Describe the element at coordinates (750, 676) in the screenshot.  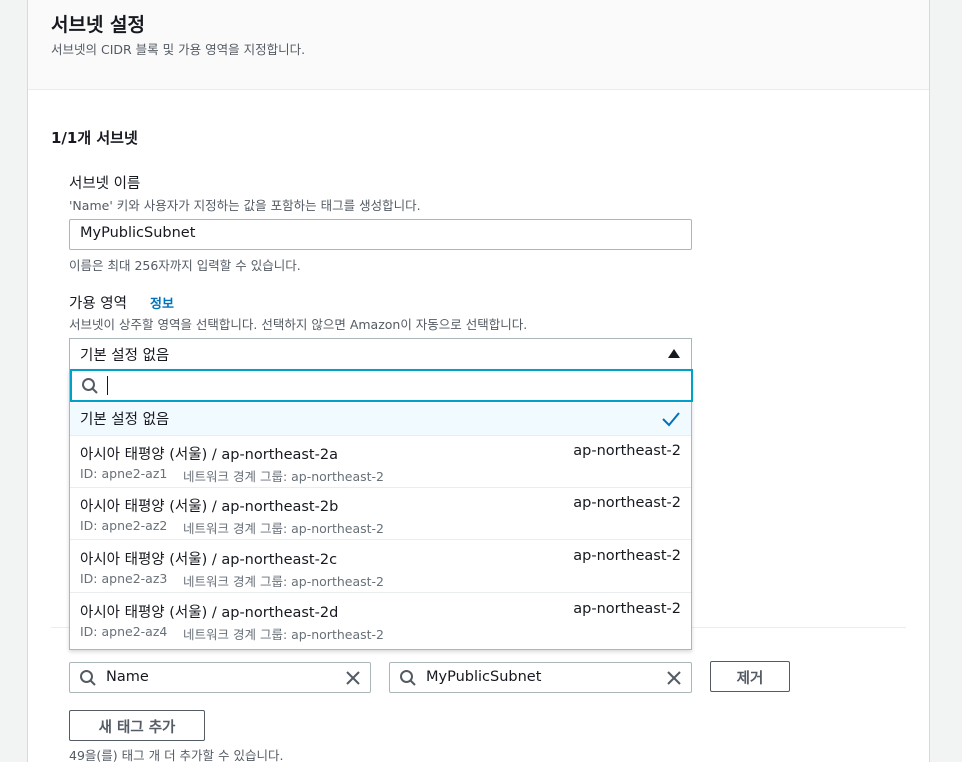
I see `remove-tag-button: 제거` at that location.